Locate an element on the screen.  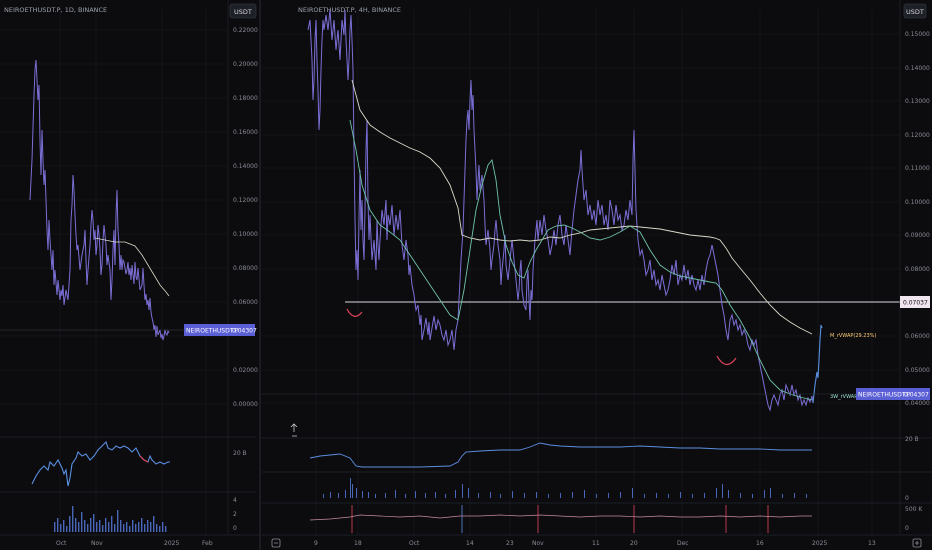
right-sub1-tick: 20 B is located at coordinates (912, 439).